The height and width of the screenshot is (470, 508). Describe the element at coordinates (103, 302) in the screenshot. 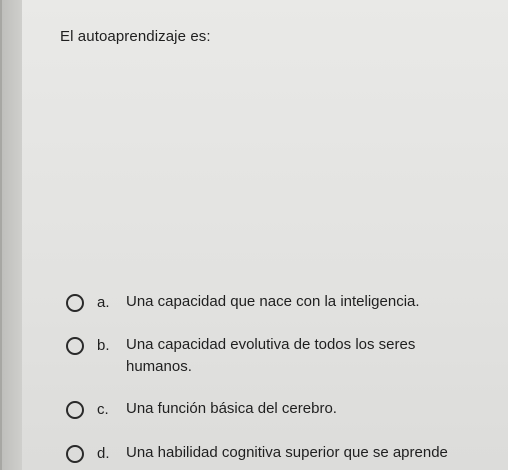

I see `option-letter-a: a.` at that location.